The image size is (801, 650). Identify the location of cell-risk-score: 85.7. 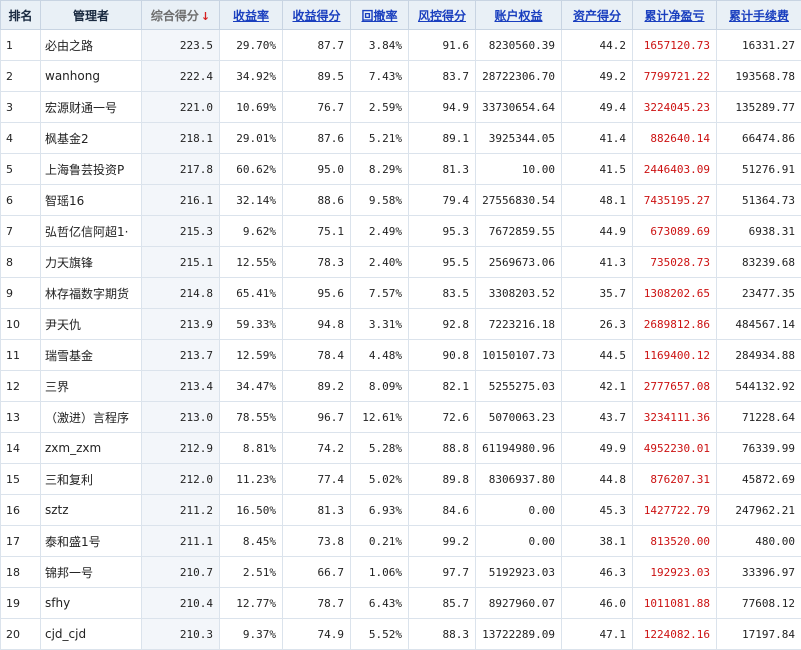
(442, 603).